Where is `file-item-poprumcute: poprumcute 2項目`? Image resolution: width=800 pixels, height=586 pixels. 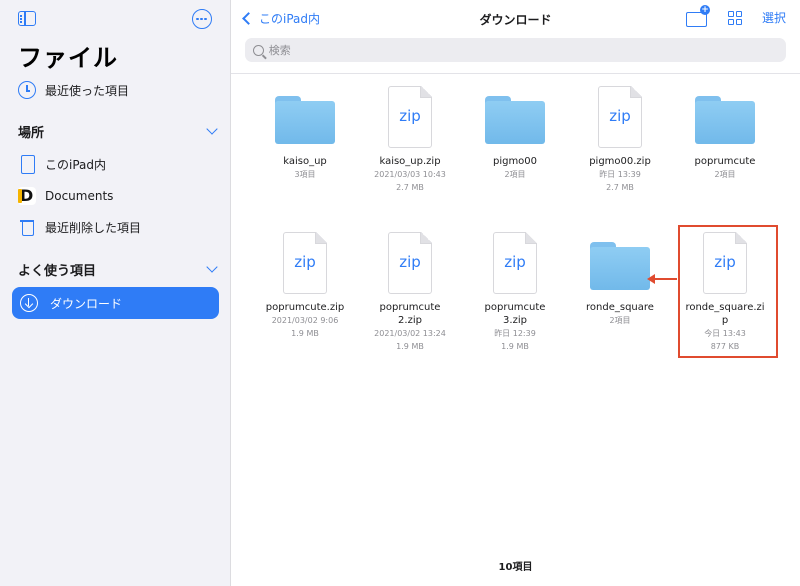
file-item-poprumcute: poprumcute 2項目 is located at coordinates (725, 133).